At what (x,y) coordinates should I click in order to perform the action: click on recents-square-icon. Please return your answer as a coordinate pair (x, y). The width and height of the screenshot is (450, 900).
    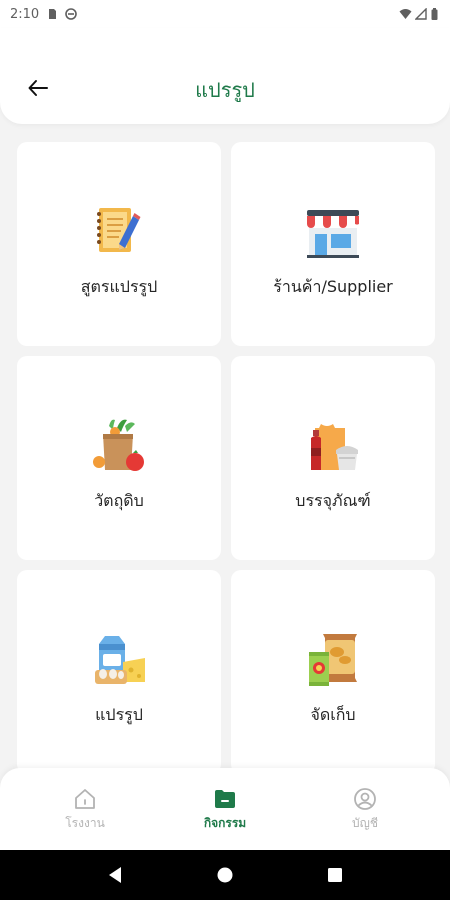
    Looking at the image, I should click on (335, 875).